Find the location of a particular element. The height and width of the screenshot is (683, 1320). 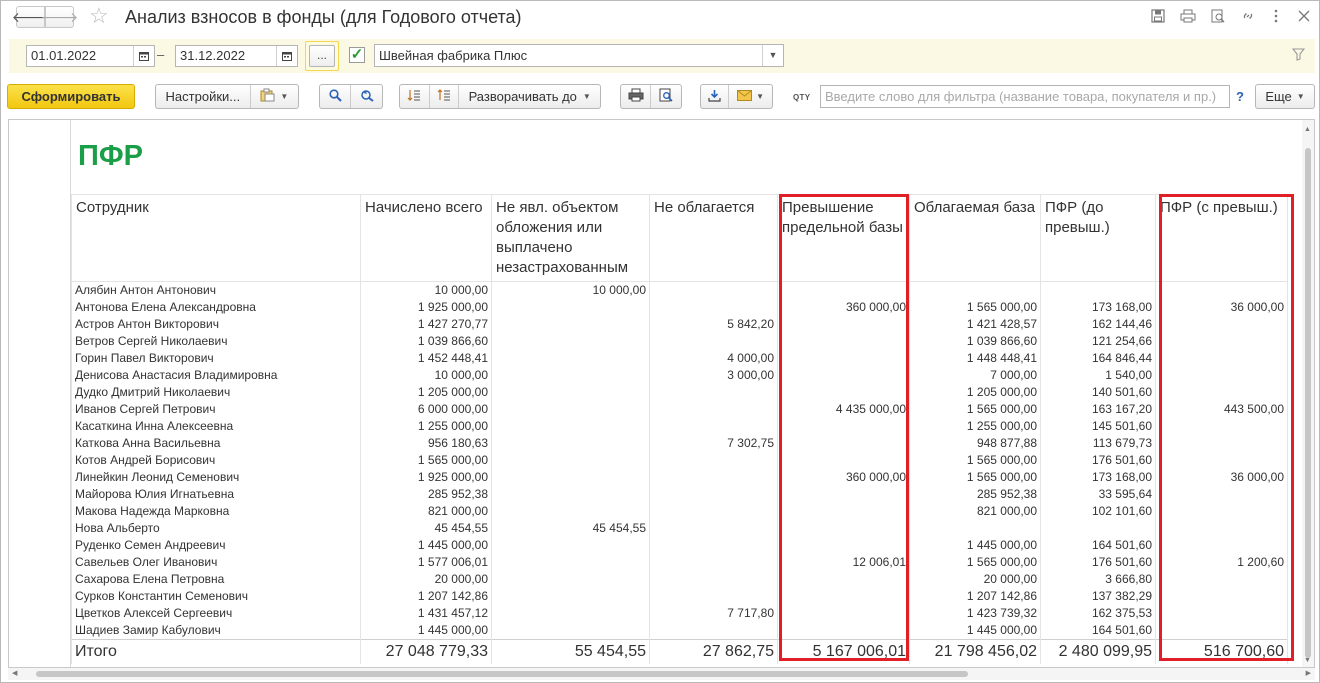

amount-cell: 137 382,29 is located at coordinates (1098, 596).